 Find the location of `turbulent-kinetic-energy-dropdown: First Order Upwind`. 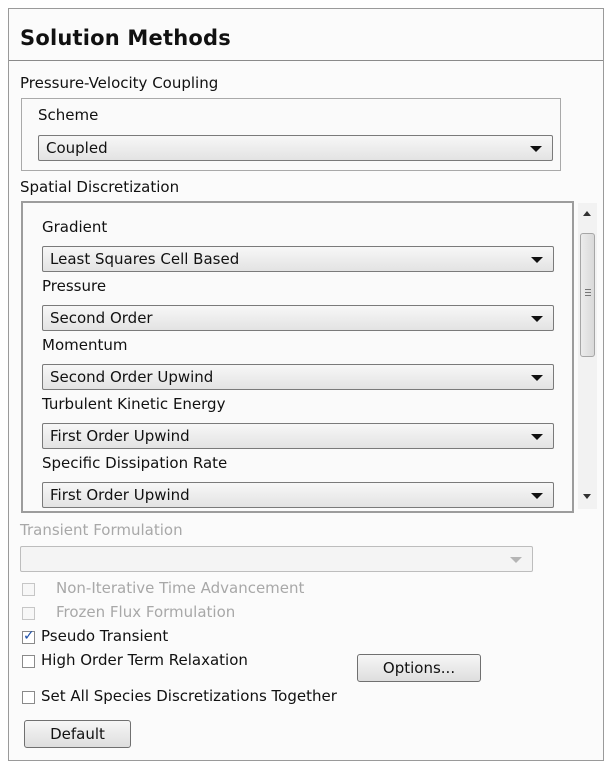

turbulent-kinetic-energy-dropdown: First Order Upwind is located at coordinates (298, 436).